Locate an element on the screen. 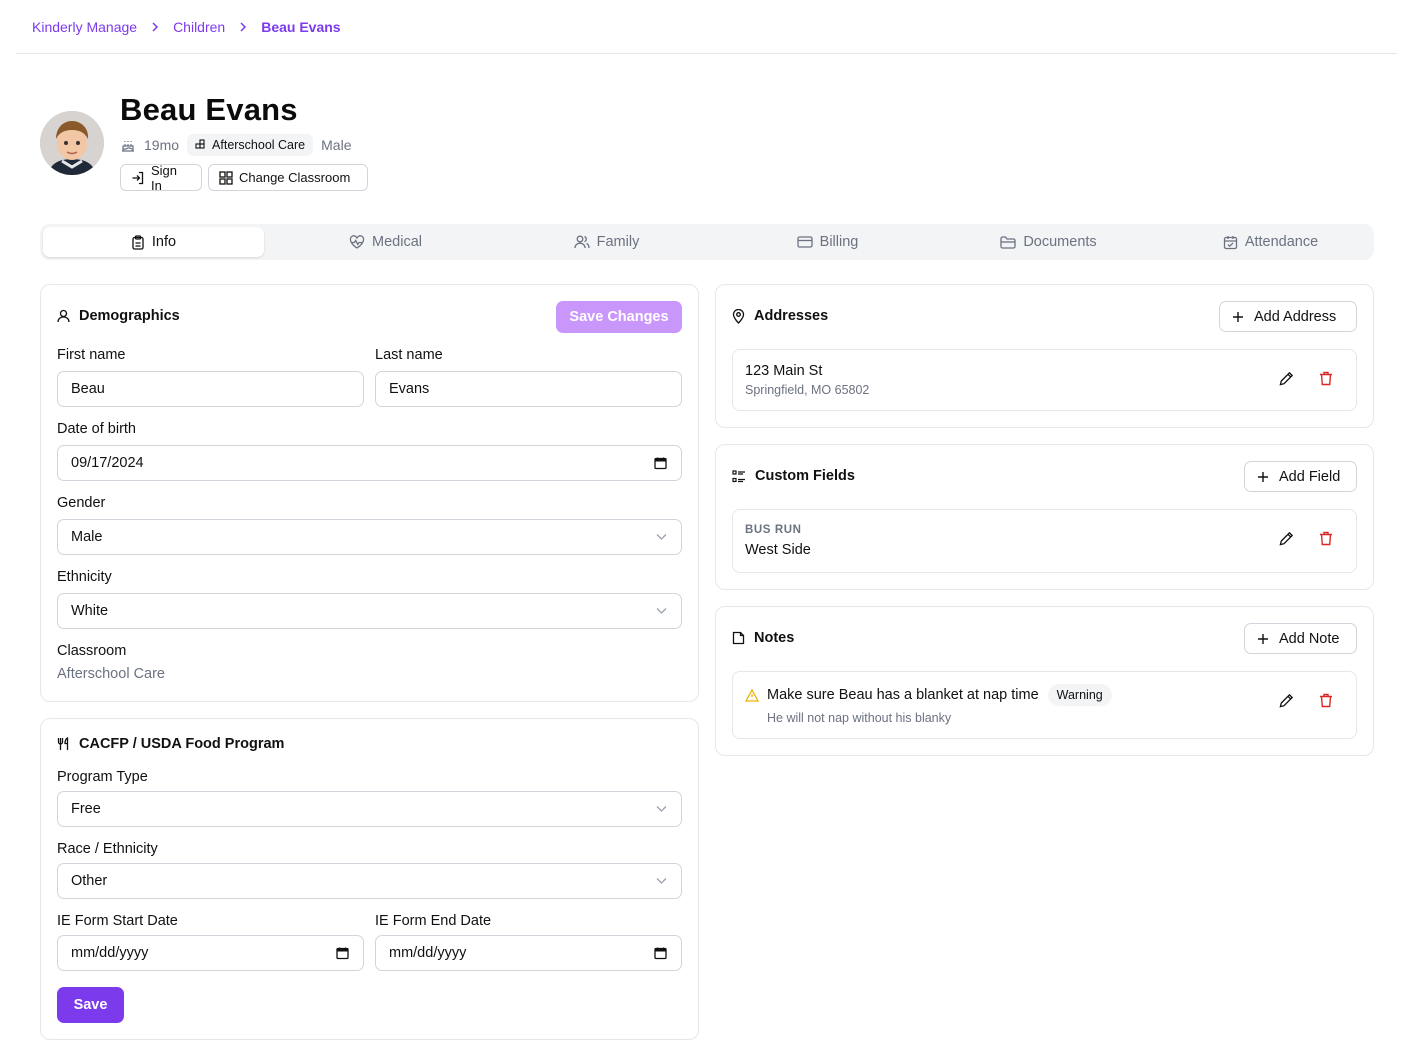 The image size is (1413, 1049). addresses-title-label: Addresses is located at coordinates (791, 316).